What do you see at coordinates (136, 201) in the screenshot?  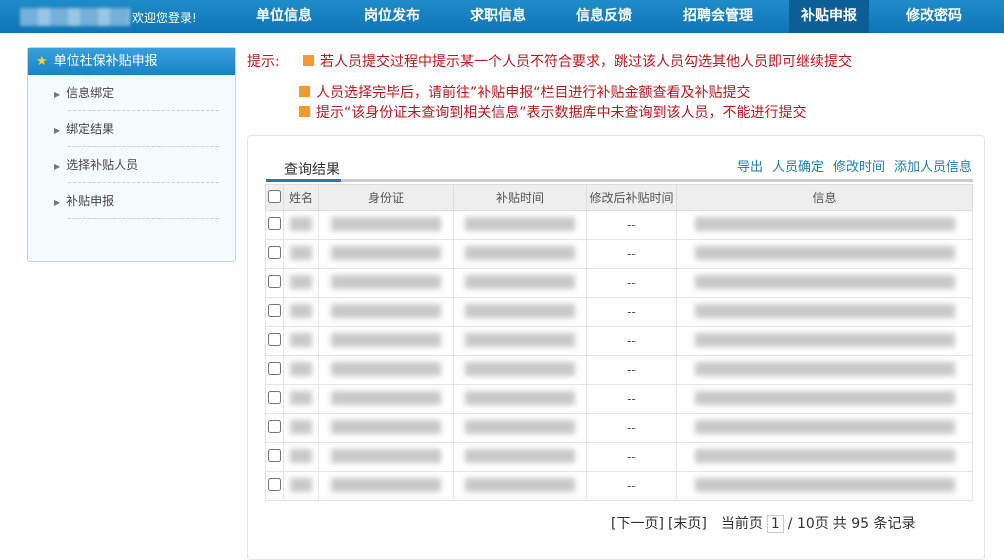 I see `sidebar-item-subsidy-apply: ▶ 补贴申报` at bounding box center [136, 201].